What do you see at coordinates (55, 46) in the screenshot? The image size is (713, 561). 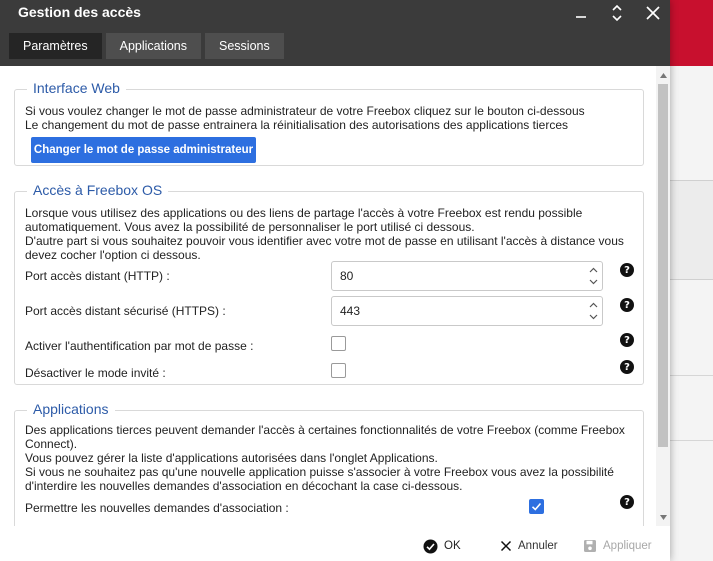 I see `tab-parametres: Paramètres` at bounding box center [55, 46].